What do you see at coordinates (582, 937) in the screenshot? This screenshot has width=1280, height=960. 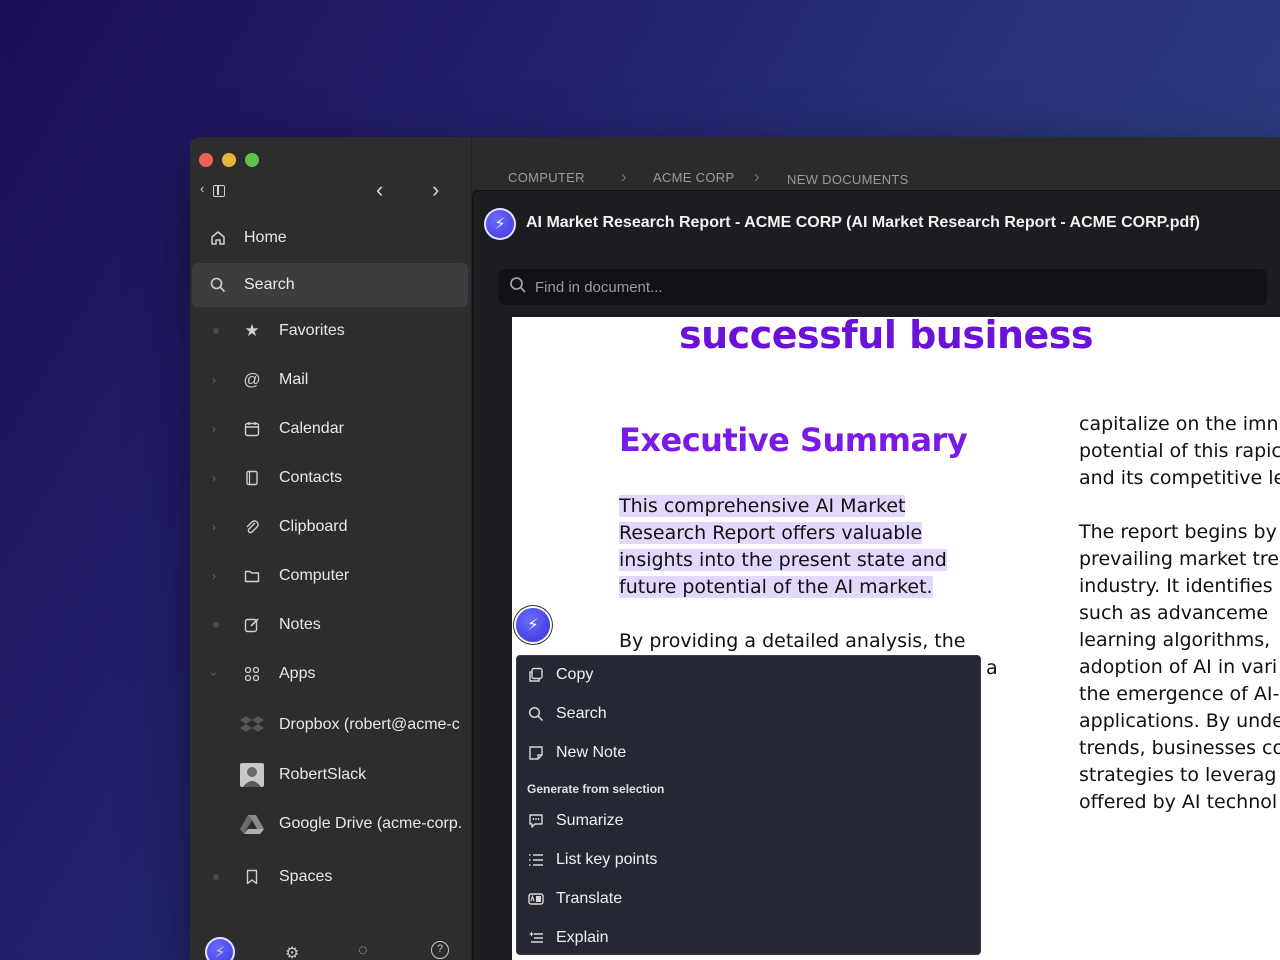 I see `menu-item-label: Explain` at bounding box center [582, 937].